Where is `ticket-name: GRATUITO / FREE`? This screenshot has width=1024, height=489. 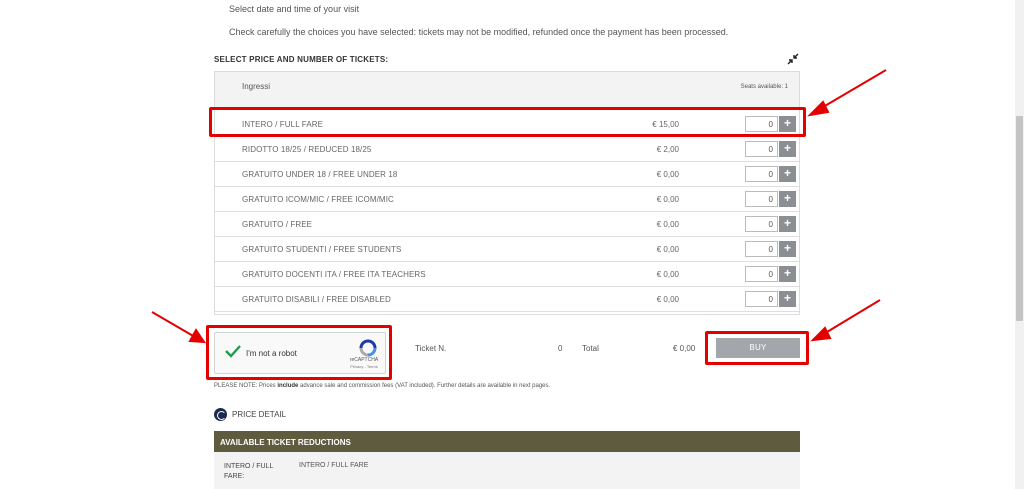 ticket-name: GRATUITO / FREE is located at coordinates (277, 224).